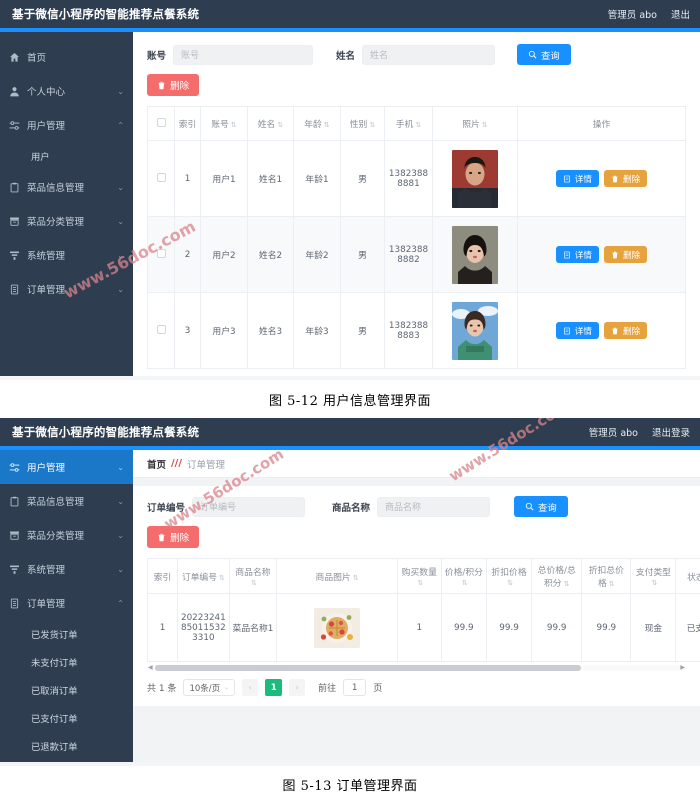 This screenshot has width=700, height=802. Describe the element at coordinates (274, 687) in the screenshot. I see `page-number-1: 1` at that location.